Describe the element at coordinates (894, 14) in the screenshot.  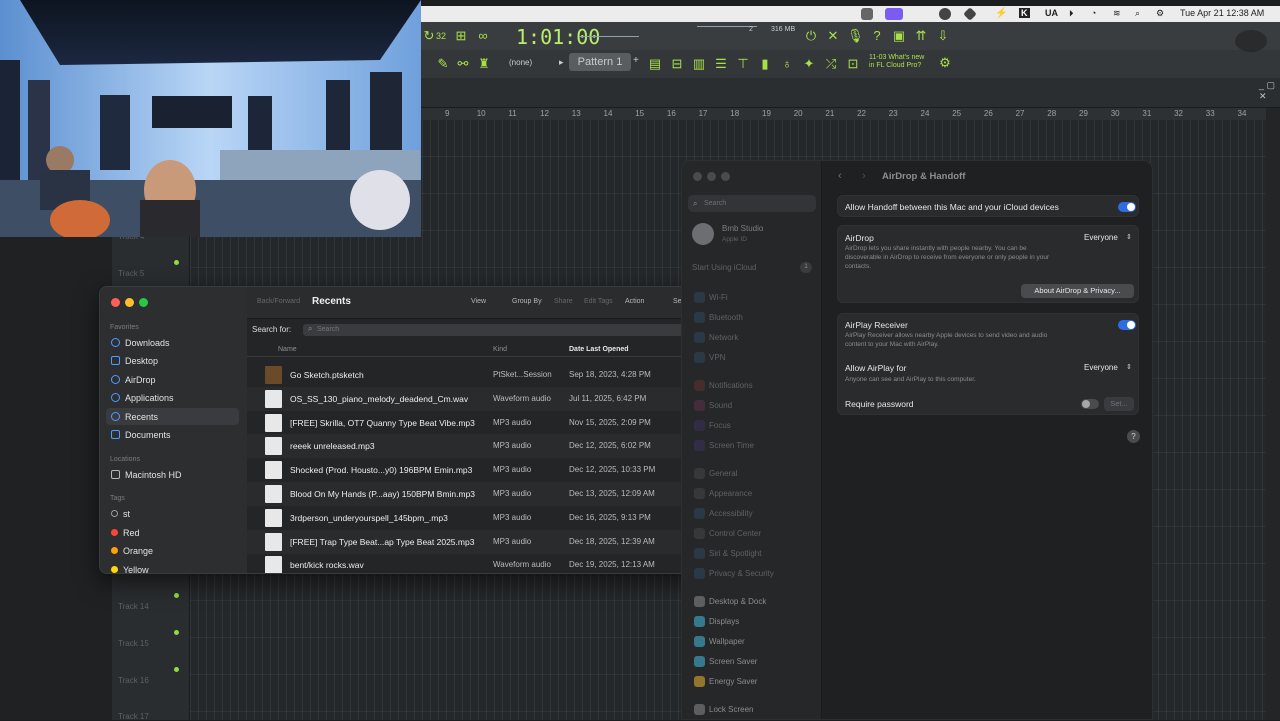
I see `screen-mirroring-icon` at that location.